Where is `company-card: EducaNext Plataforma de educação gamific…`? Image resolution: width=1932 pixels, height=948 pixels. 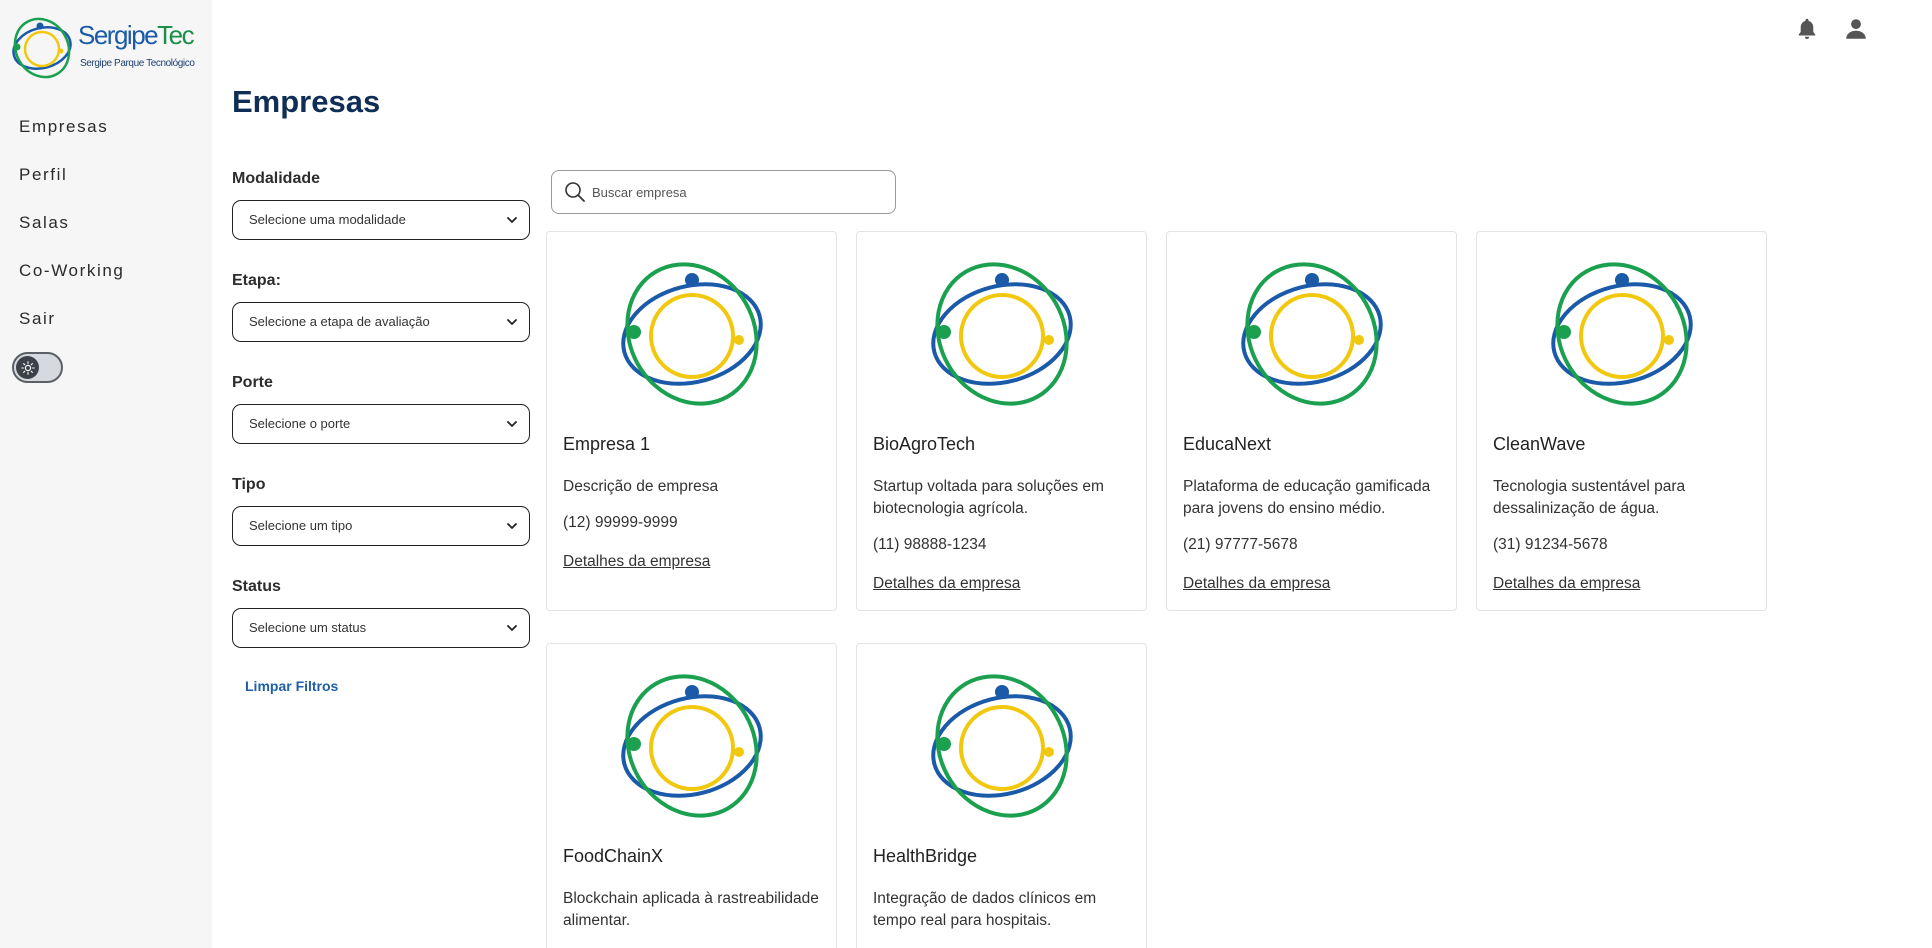
company-card: EducaNext Plataforma de educação gamific… is located at coordinates (1311, 421).